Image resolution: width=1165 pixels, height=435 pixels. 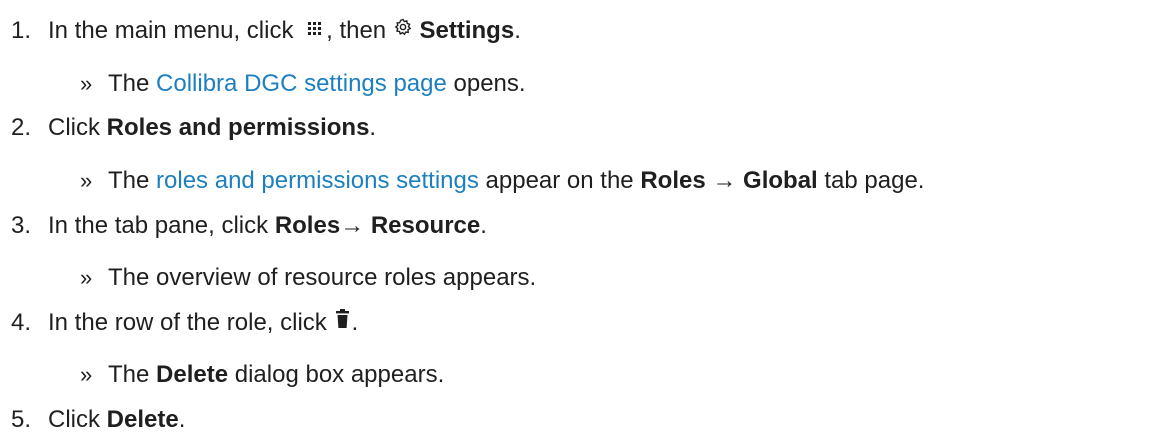 I want to click on delete-label: Delete, so click(x=142, y=419).